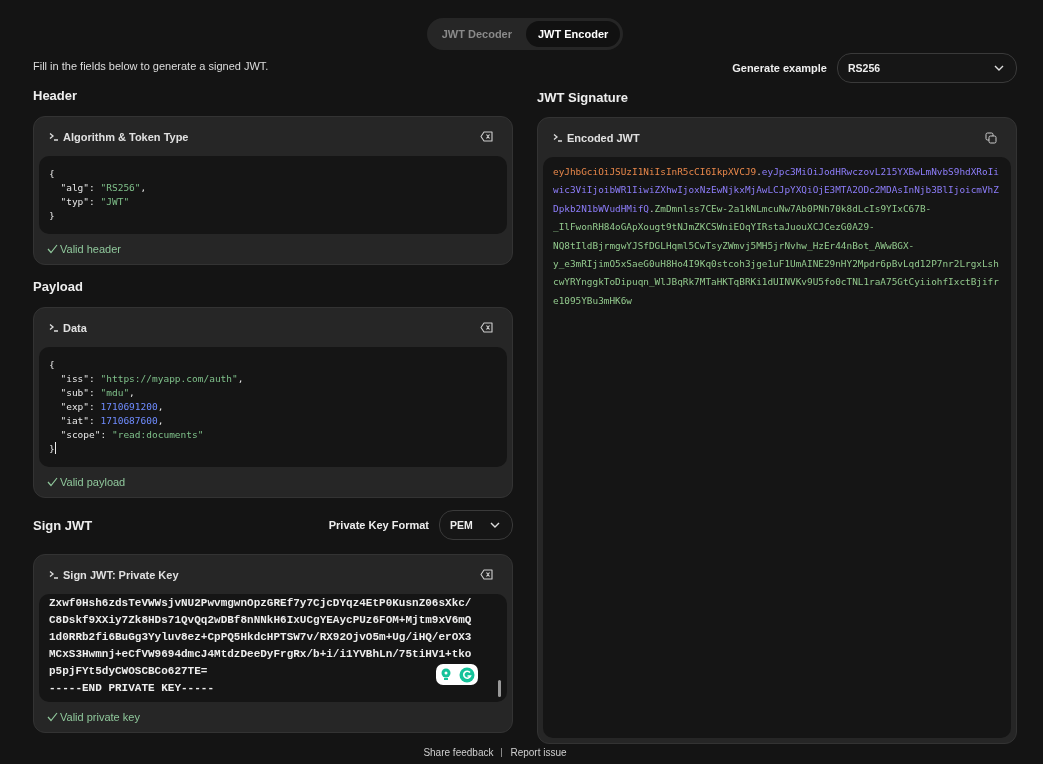 This screenshot has height=764, width=1043. I want to click on code-line: "iss": "https://myapp.com/auth",, so click(152, 379).